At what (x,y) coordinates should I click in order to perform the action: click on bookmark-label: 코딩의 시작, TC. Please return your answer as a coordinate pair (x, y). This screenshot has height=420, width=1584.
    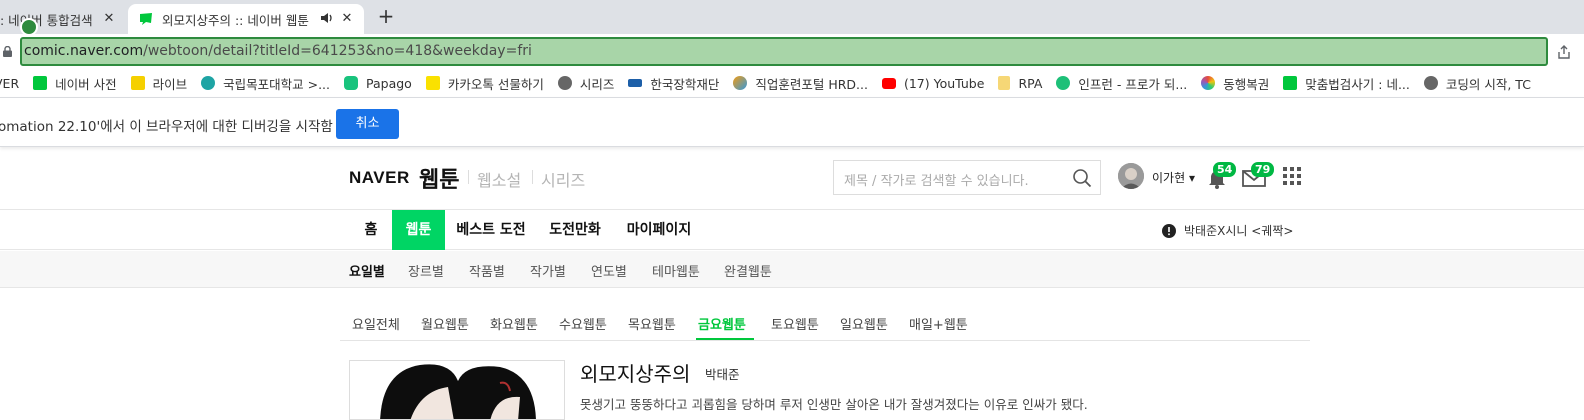
    Looking at the image, I should click on (1488, 84).